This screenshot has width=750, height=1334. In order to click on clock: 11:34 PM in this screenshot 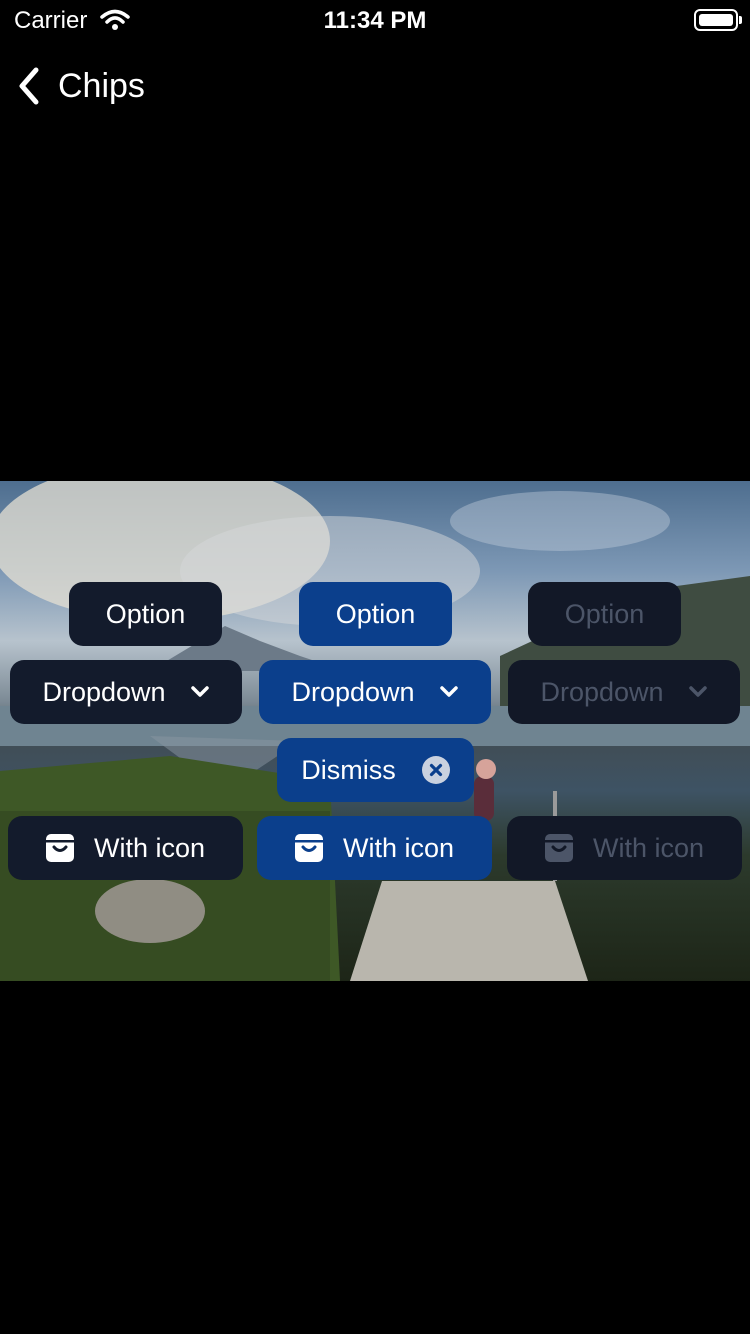, I will do `click(375, 20)`.